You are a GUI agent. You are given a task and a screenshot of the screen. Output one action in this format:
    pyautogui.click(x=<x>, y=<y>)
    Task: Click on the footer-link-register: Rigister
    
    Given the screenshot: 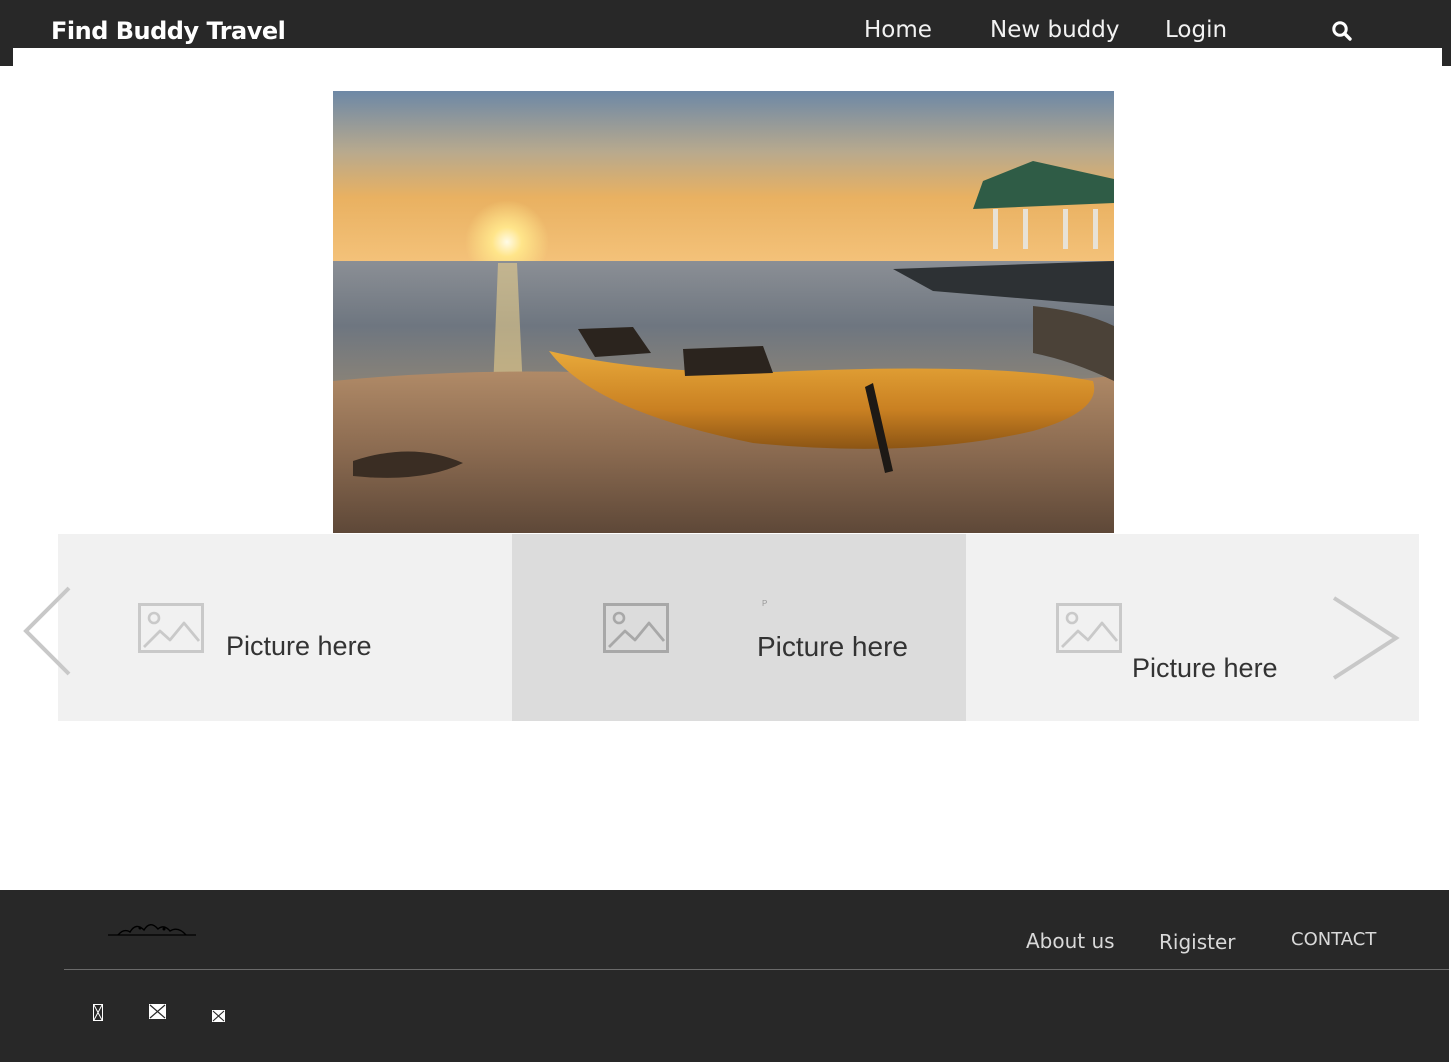 What is the action you would take?
    pyautogui.click(x=1197, y=942)
    